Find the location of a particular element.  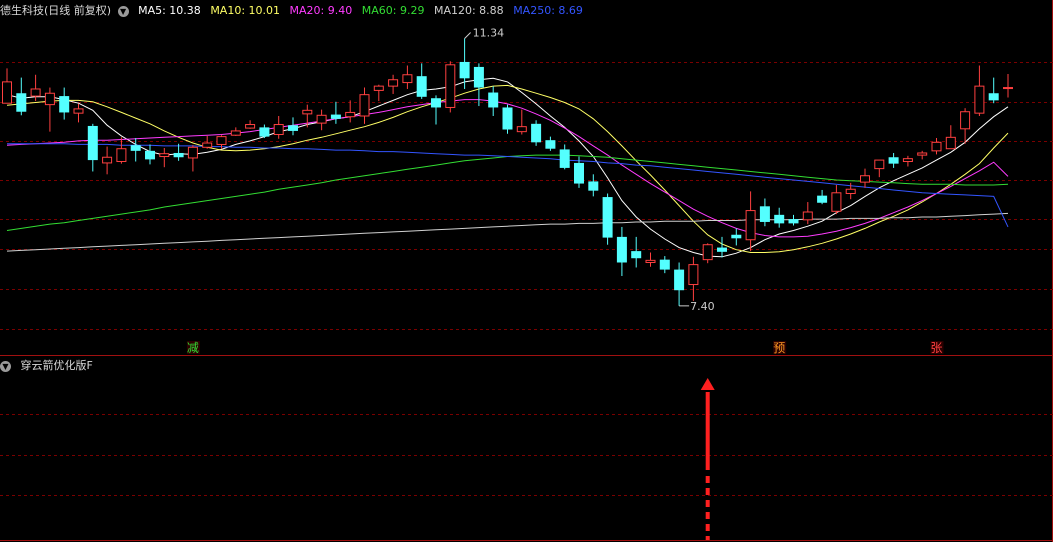

signal-tag: 预 is located at coordinates (780, 348).